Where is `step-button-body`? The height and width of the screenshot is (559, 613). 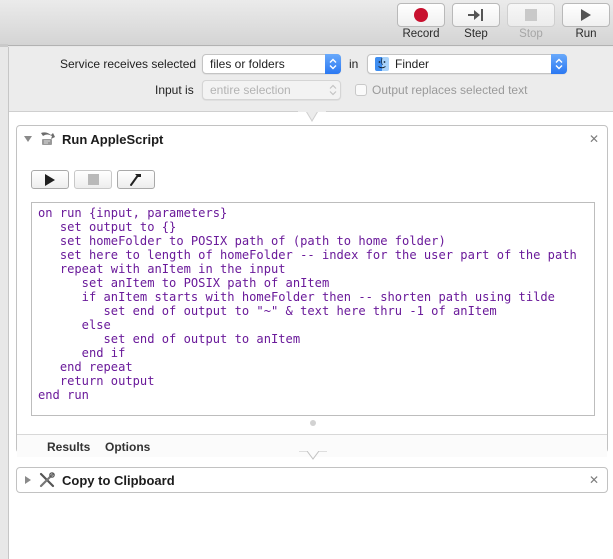 step-button-body is located at coordinates (476, 15).